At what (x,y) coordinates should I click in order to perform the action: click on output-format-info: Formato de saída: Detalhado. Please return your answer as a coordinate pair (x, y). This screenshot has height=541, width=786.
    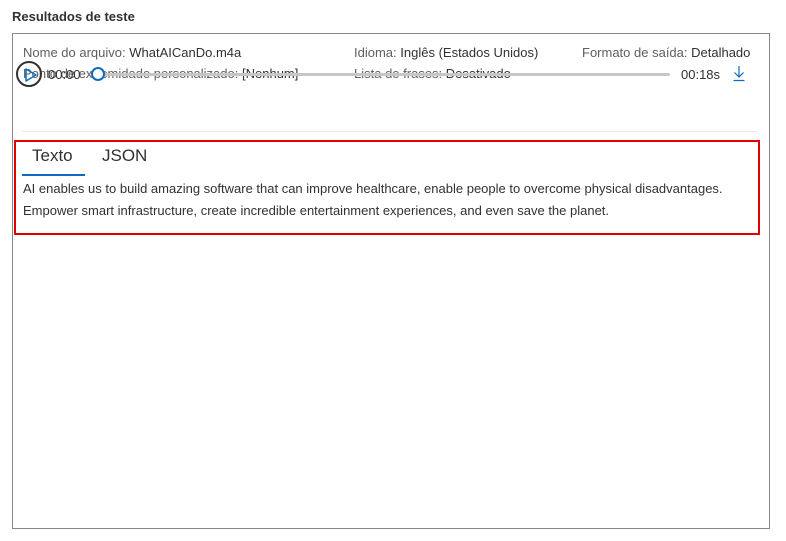
    Looking at the image, I should click on (666, 52).